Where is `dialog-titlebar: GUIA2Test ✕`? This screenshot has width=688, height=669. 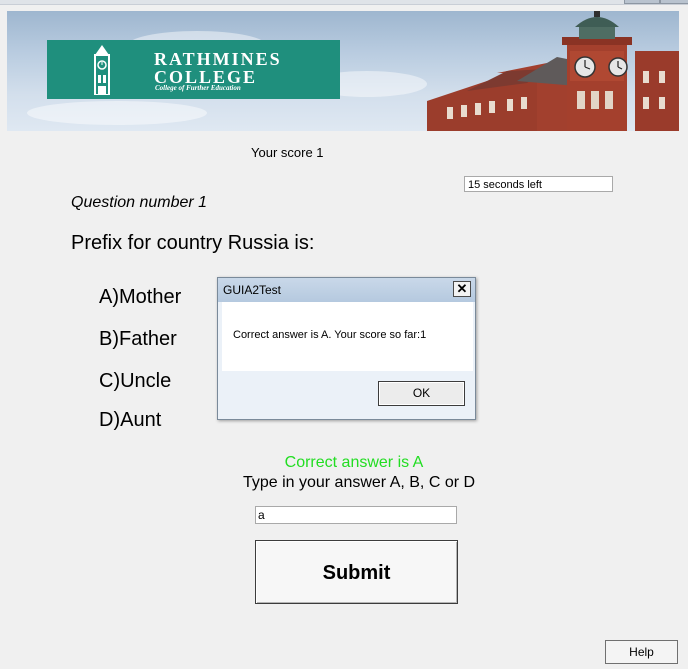
dialog-titlebar: GUIA2Test ✕ is located at coordinates (346, 290).